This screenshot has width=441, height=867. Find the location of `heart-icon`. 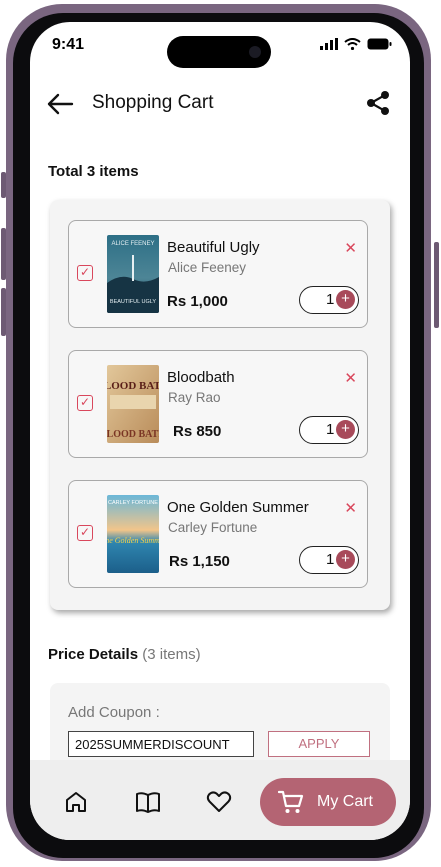

heart-icon is located at coordinates (219, 802).